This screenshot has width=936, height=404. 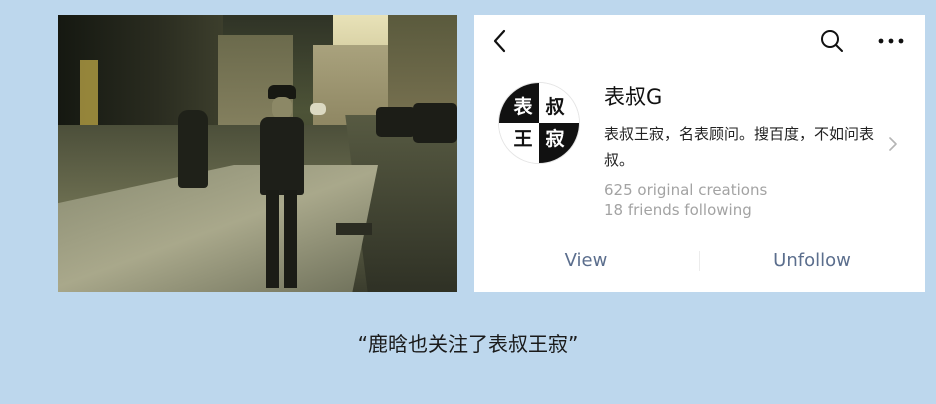 I want to click on unfollow-button: Unfollow, so click(x=812, y=261).